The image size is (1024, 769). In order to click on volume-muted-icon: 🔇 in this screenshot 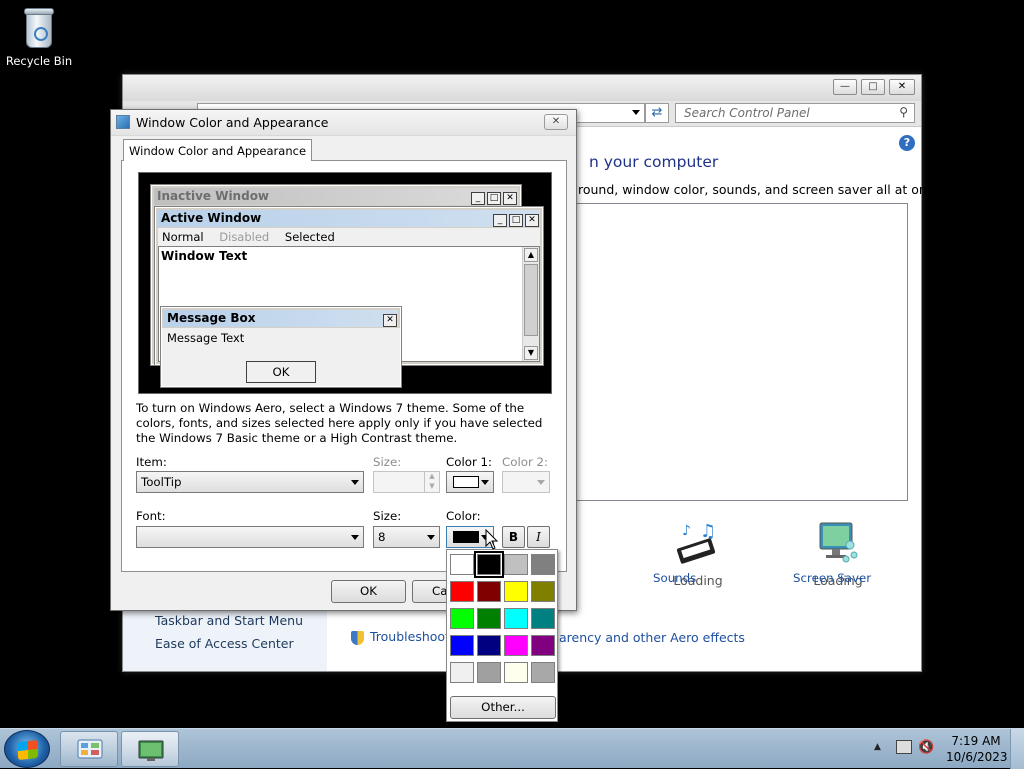, I will do `click(926, 747)`.